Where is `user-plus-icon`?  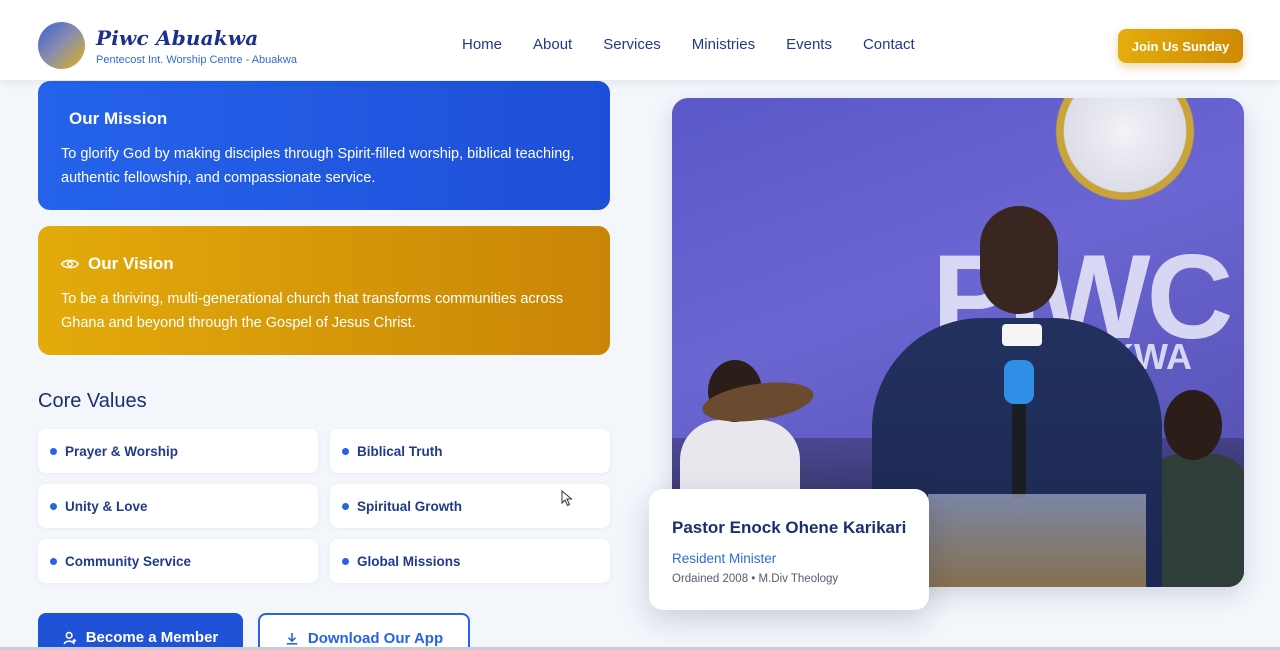 user-plus-icon is located at coordinates (69, 638).